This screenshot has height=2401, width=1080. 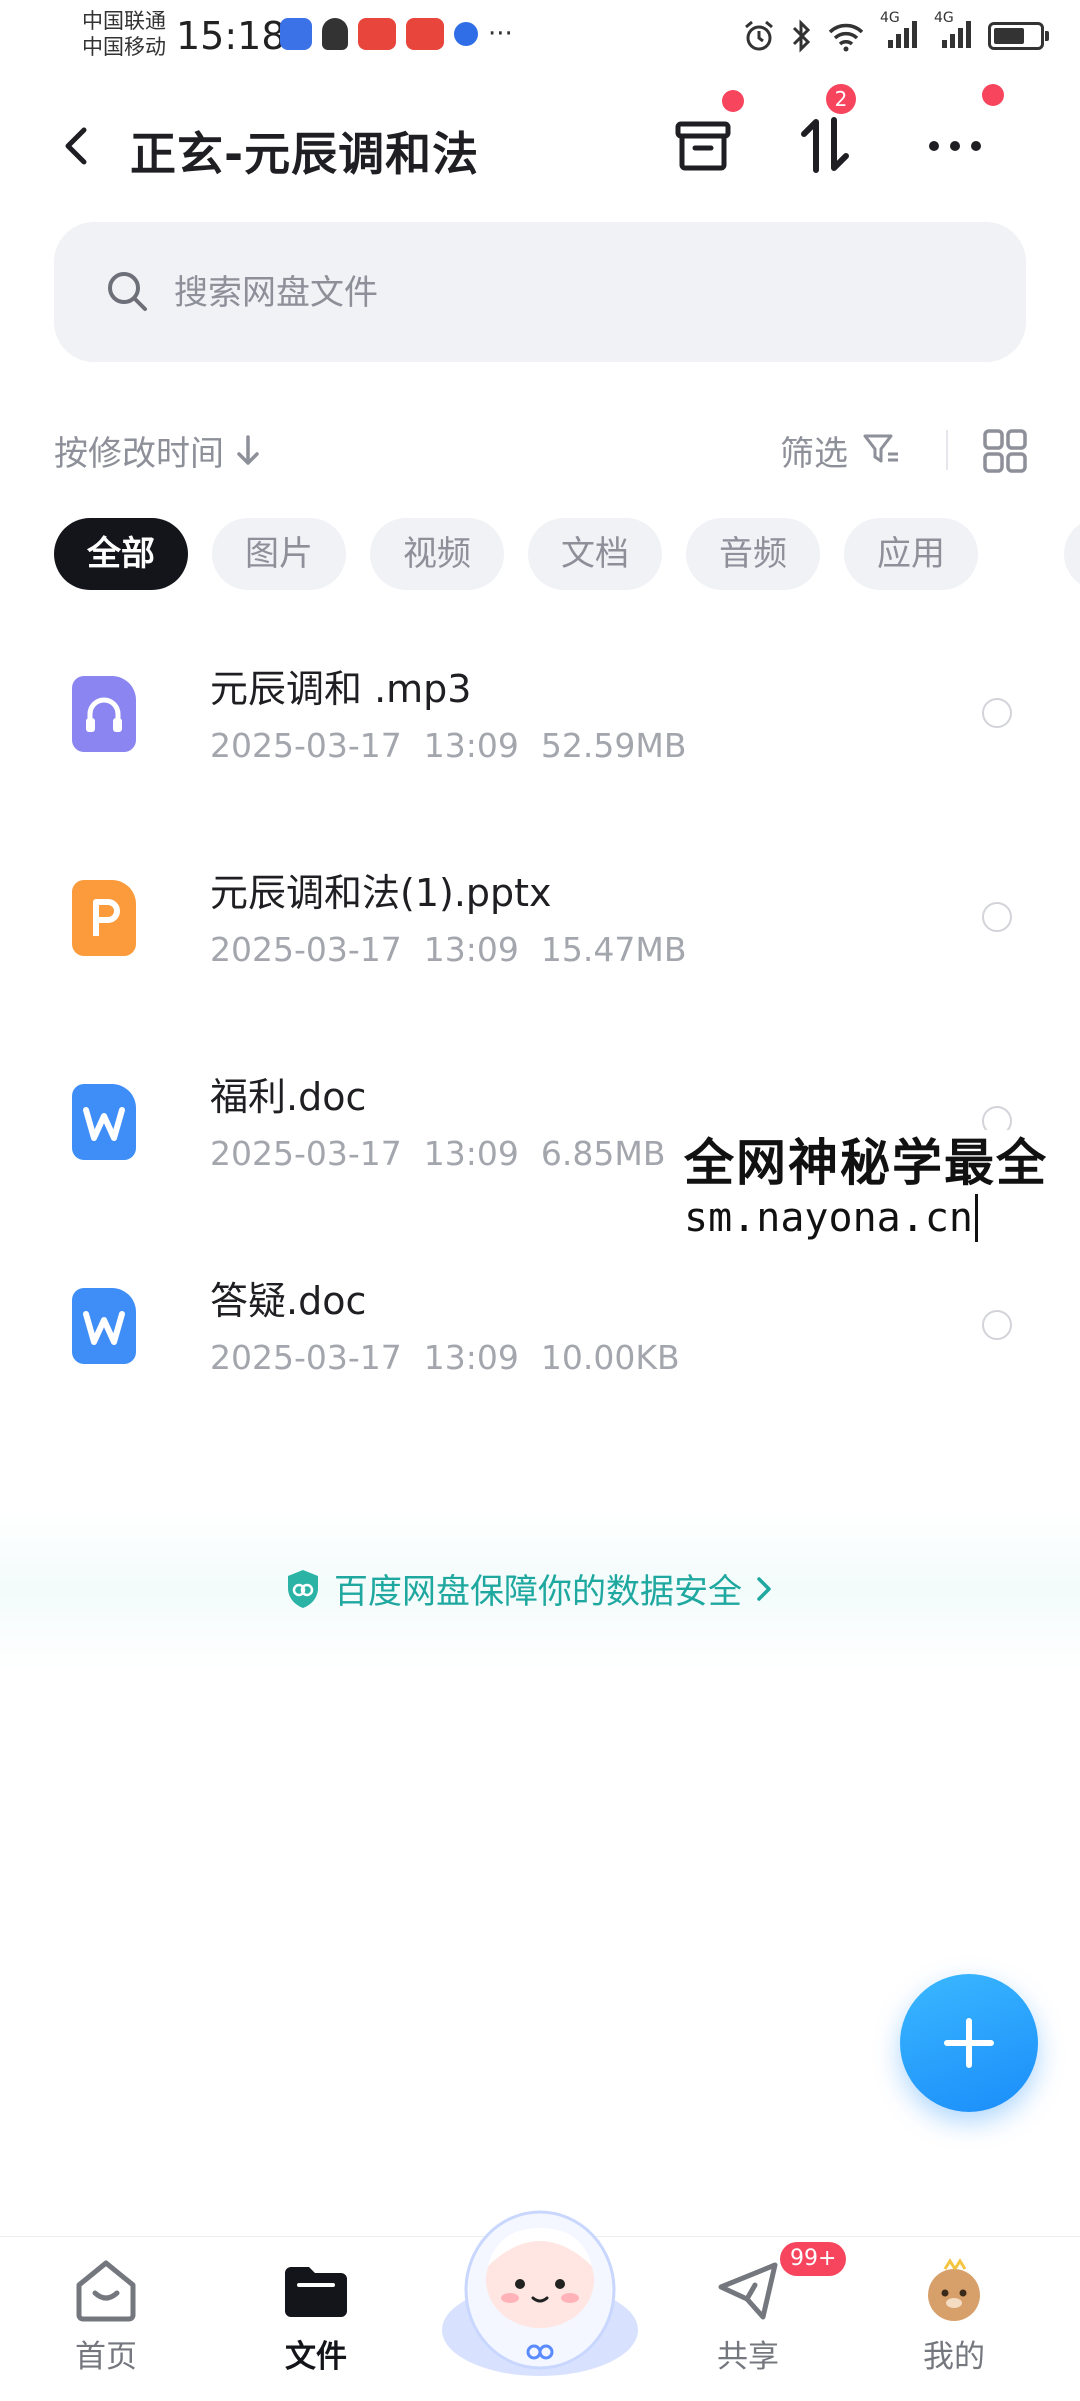 I want to click on file-meta: 2025-03-17 13:09 10.00KB, so click(x=456, y=1357).